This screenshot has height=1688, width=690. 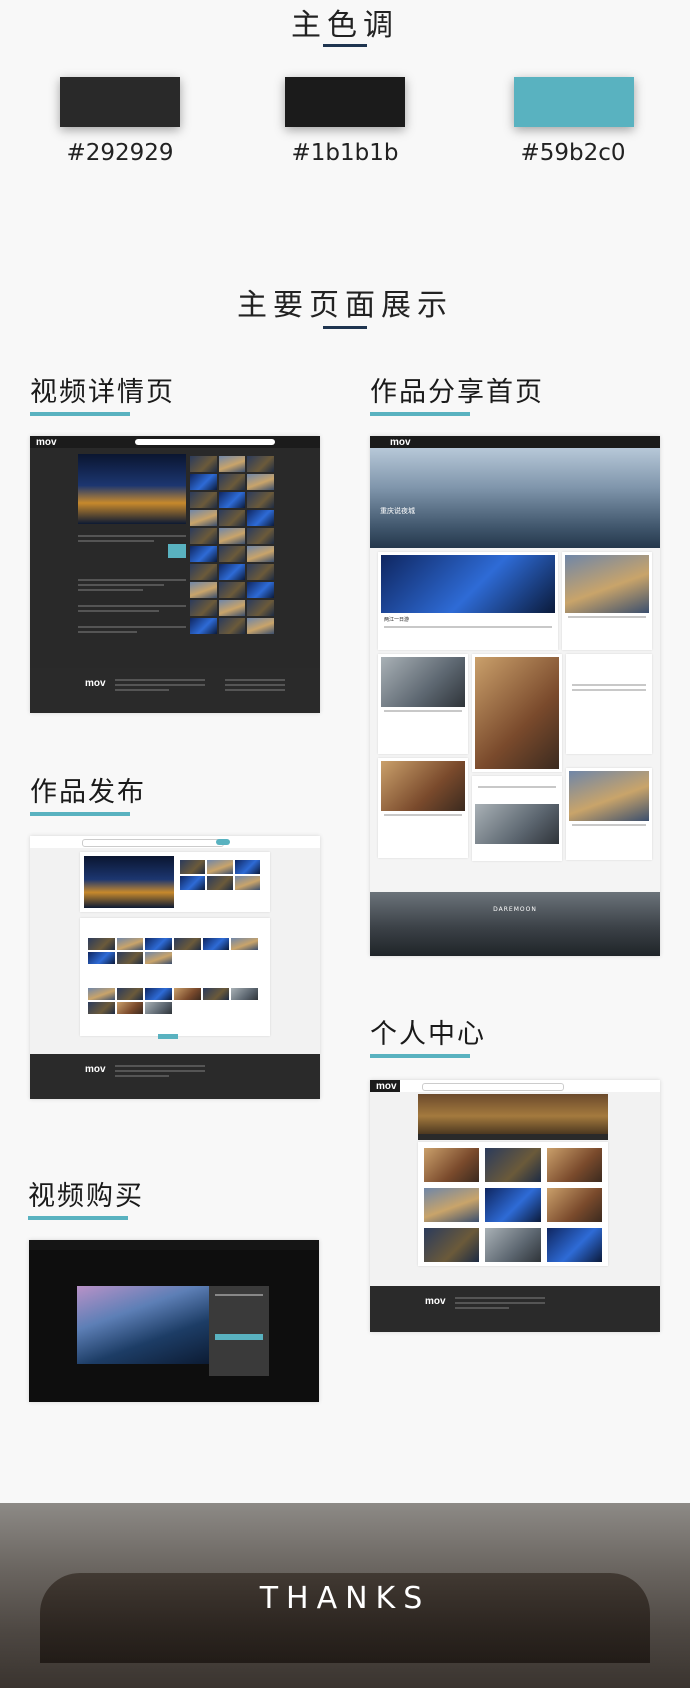 I want to click on wh-footer: DAREMOON, so click(x=515, y=924).